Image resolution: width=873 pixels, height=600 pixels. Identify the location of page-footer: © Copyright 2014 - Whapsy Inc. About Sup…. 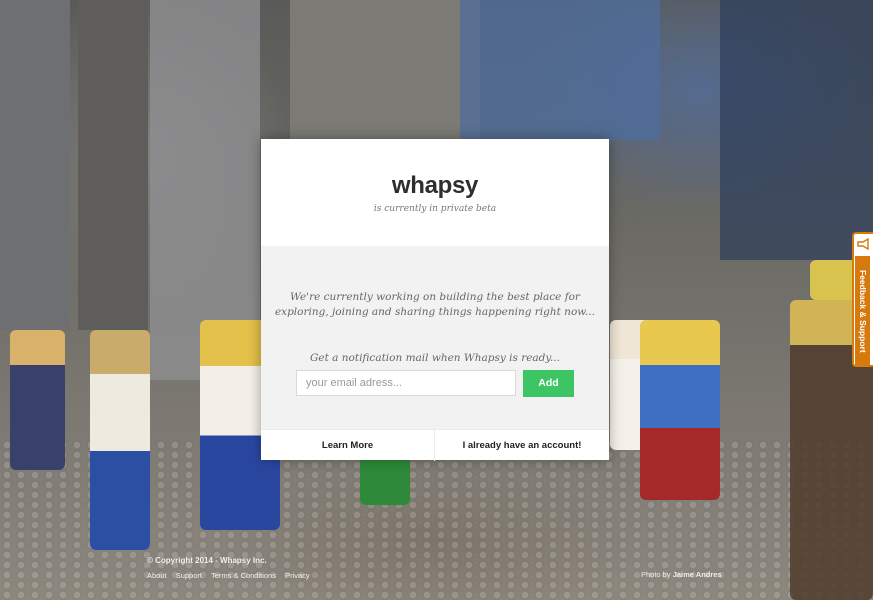
(232, 568).